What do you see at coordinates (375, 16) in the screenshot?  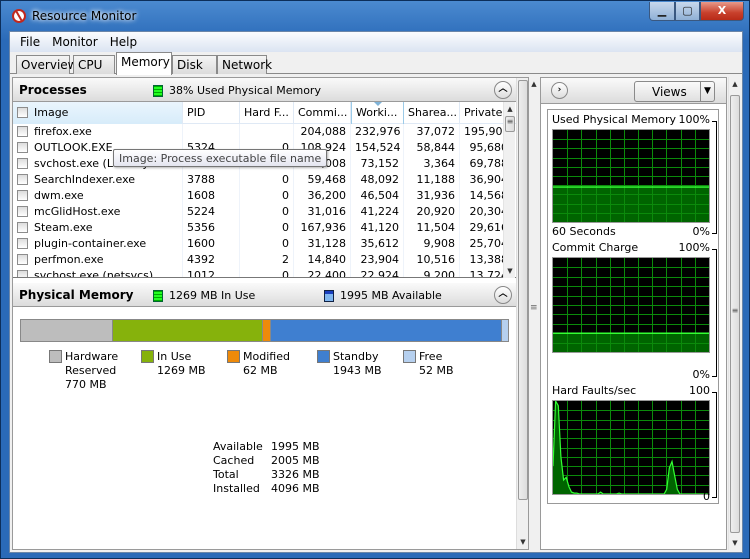 I see `title-bar: Resource Monitor ▁ ▢ X` at bounding box center [375, 16].